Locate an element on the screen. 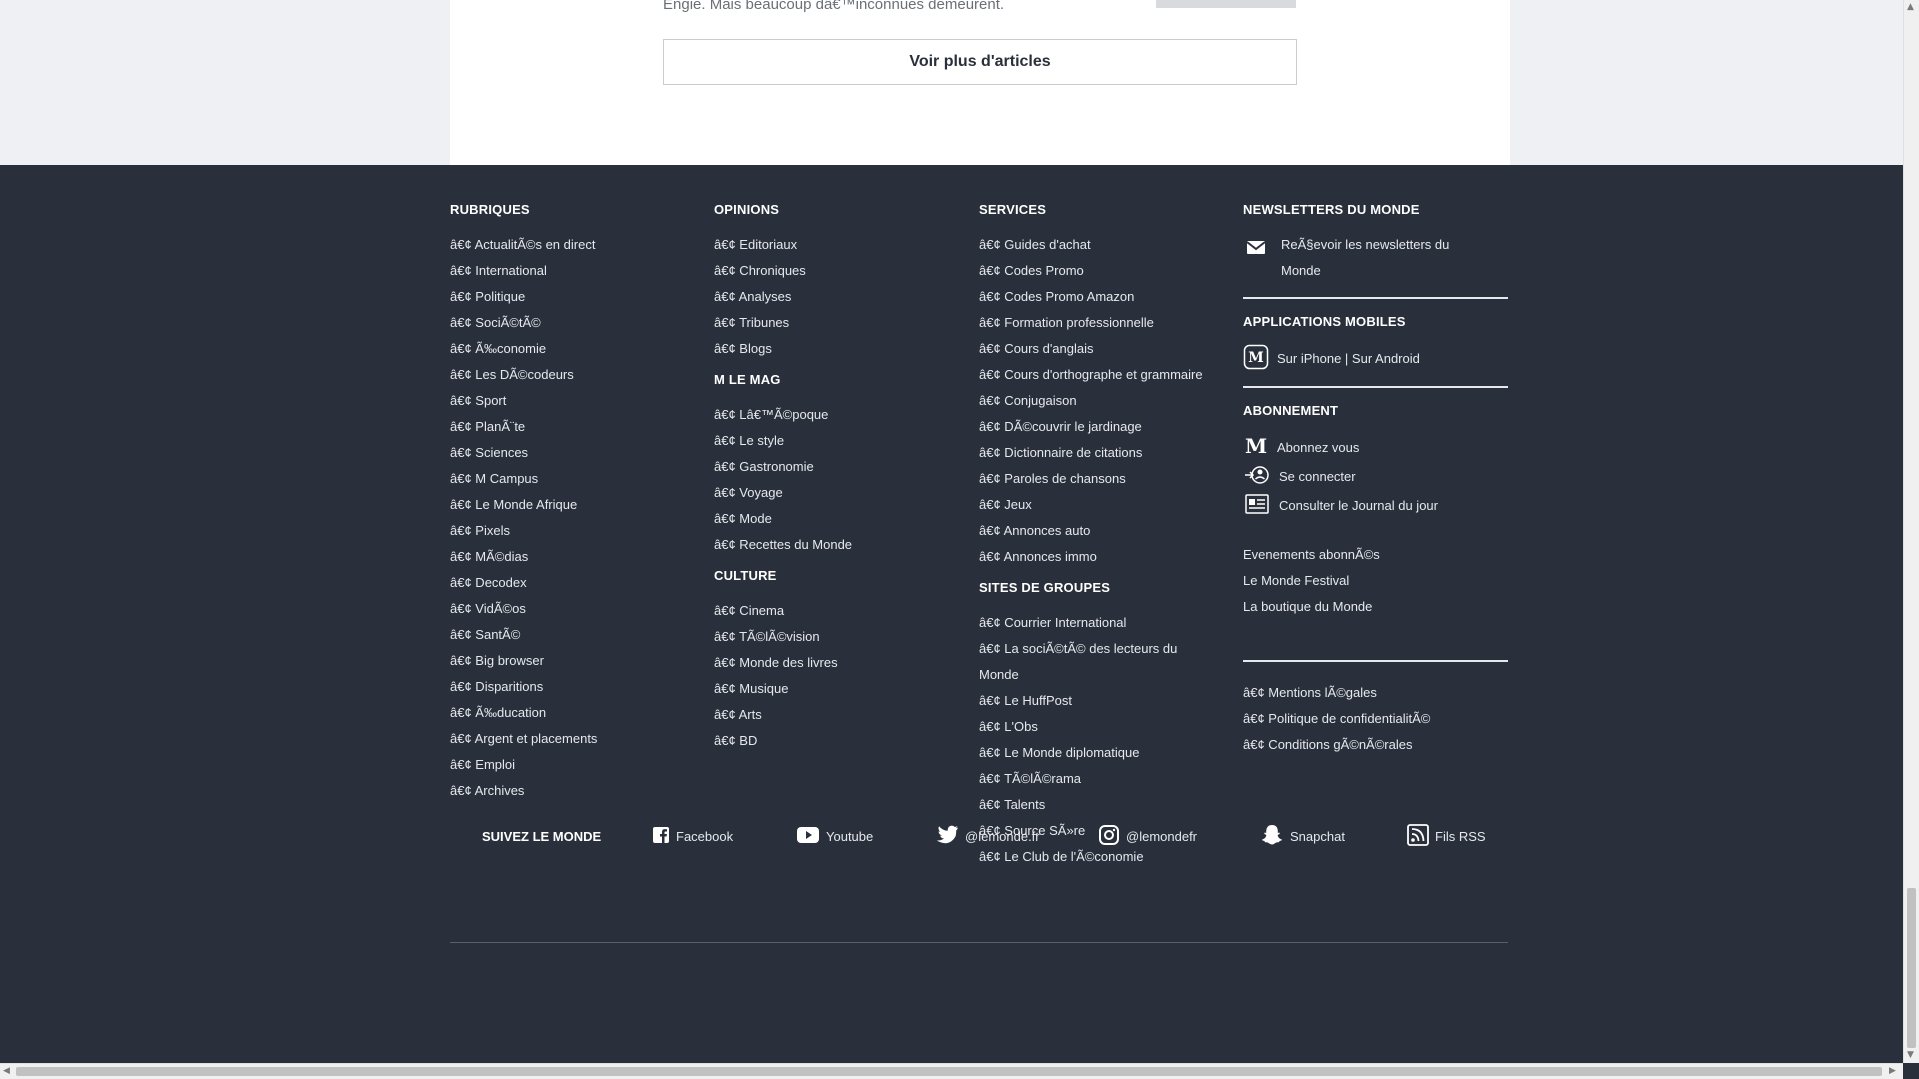 The width and height of the screenshot is (1919, 1079). article-thumbnail is located at coordinates (1226, 4).